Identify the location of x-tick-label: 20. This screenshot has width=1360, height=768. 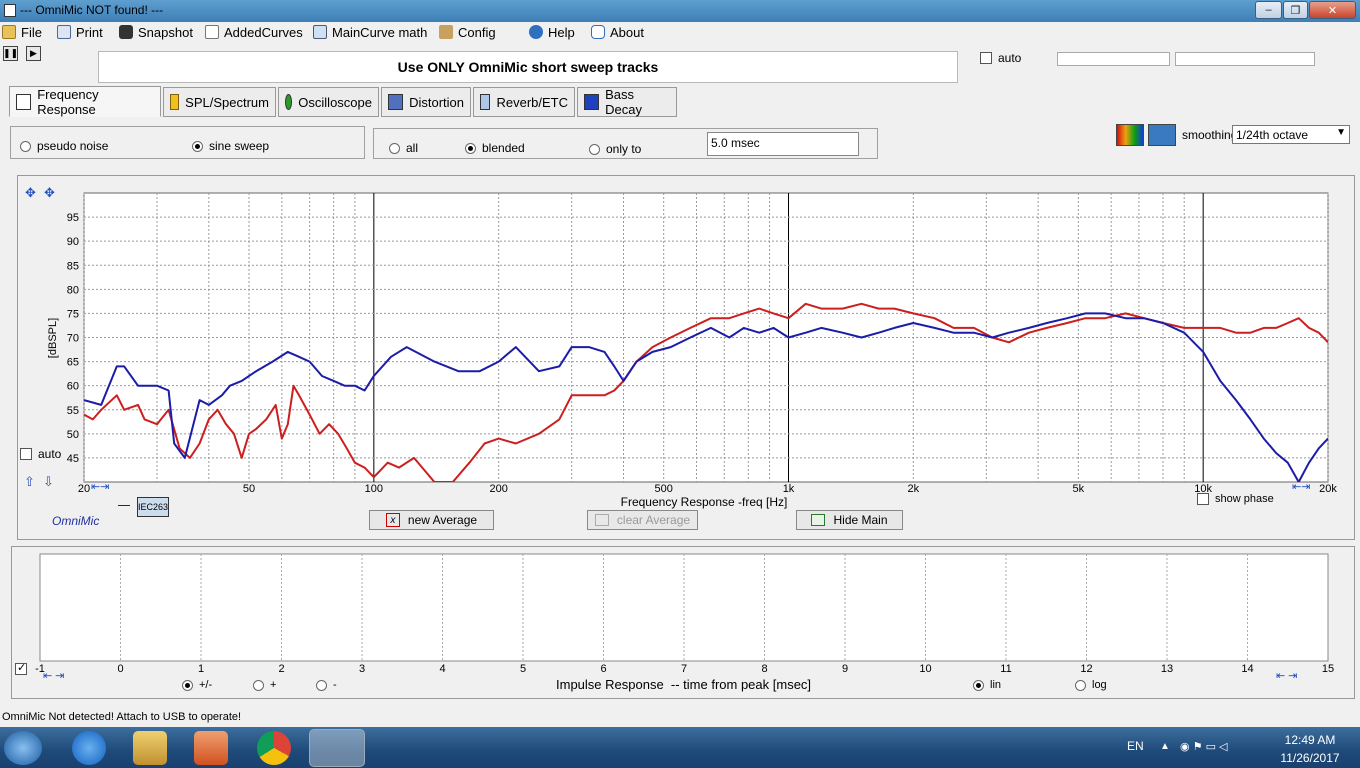
(84, 489).